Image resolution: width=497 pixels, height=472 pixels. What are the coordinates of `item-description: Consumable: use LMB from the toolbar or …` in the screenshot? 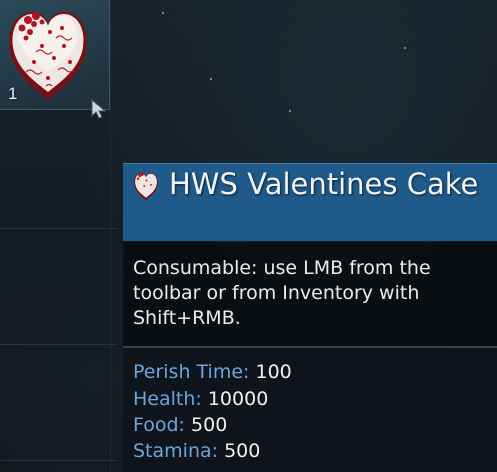 It's located at (282, 293).